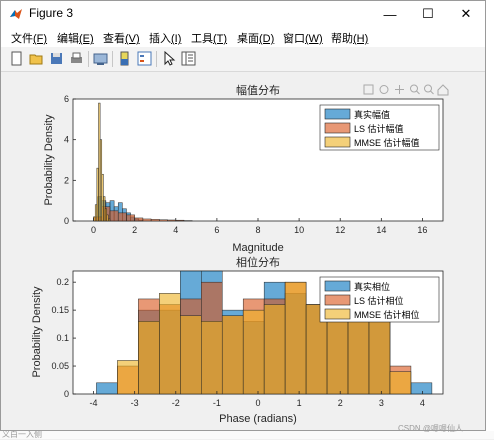 The height and width of the screenshot is (440, 494). What do you see at coordinates (66, 99) in the screenshot?
I see `magnitude-ytick-label: 6` at bounding box center [66, 99].